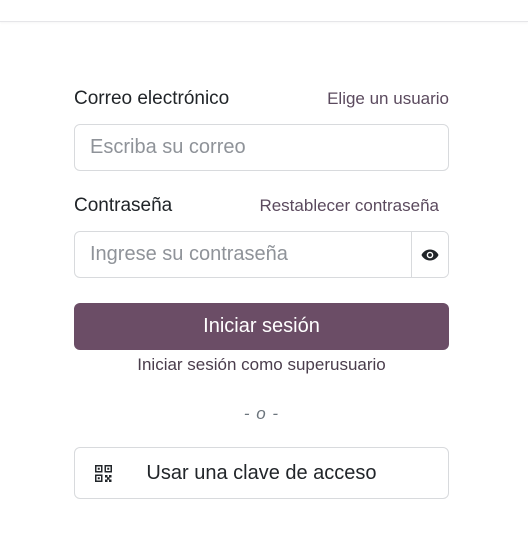 This screenshot has height=556, width=528. I want to click on email-label-row: Correo electrónico Elige un usuario, so click(261, 99).